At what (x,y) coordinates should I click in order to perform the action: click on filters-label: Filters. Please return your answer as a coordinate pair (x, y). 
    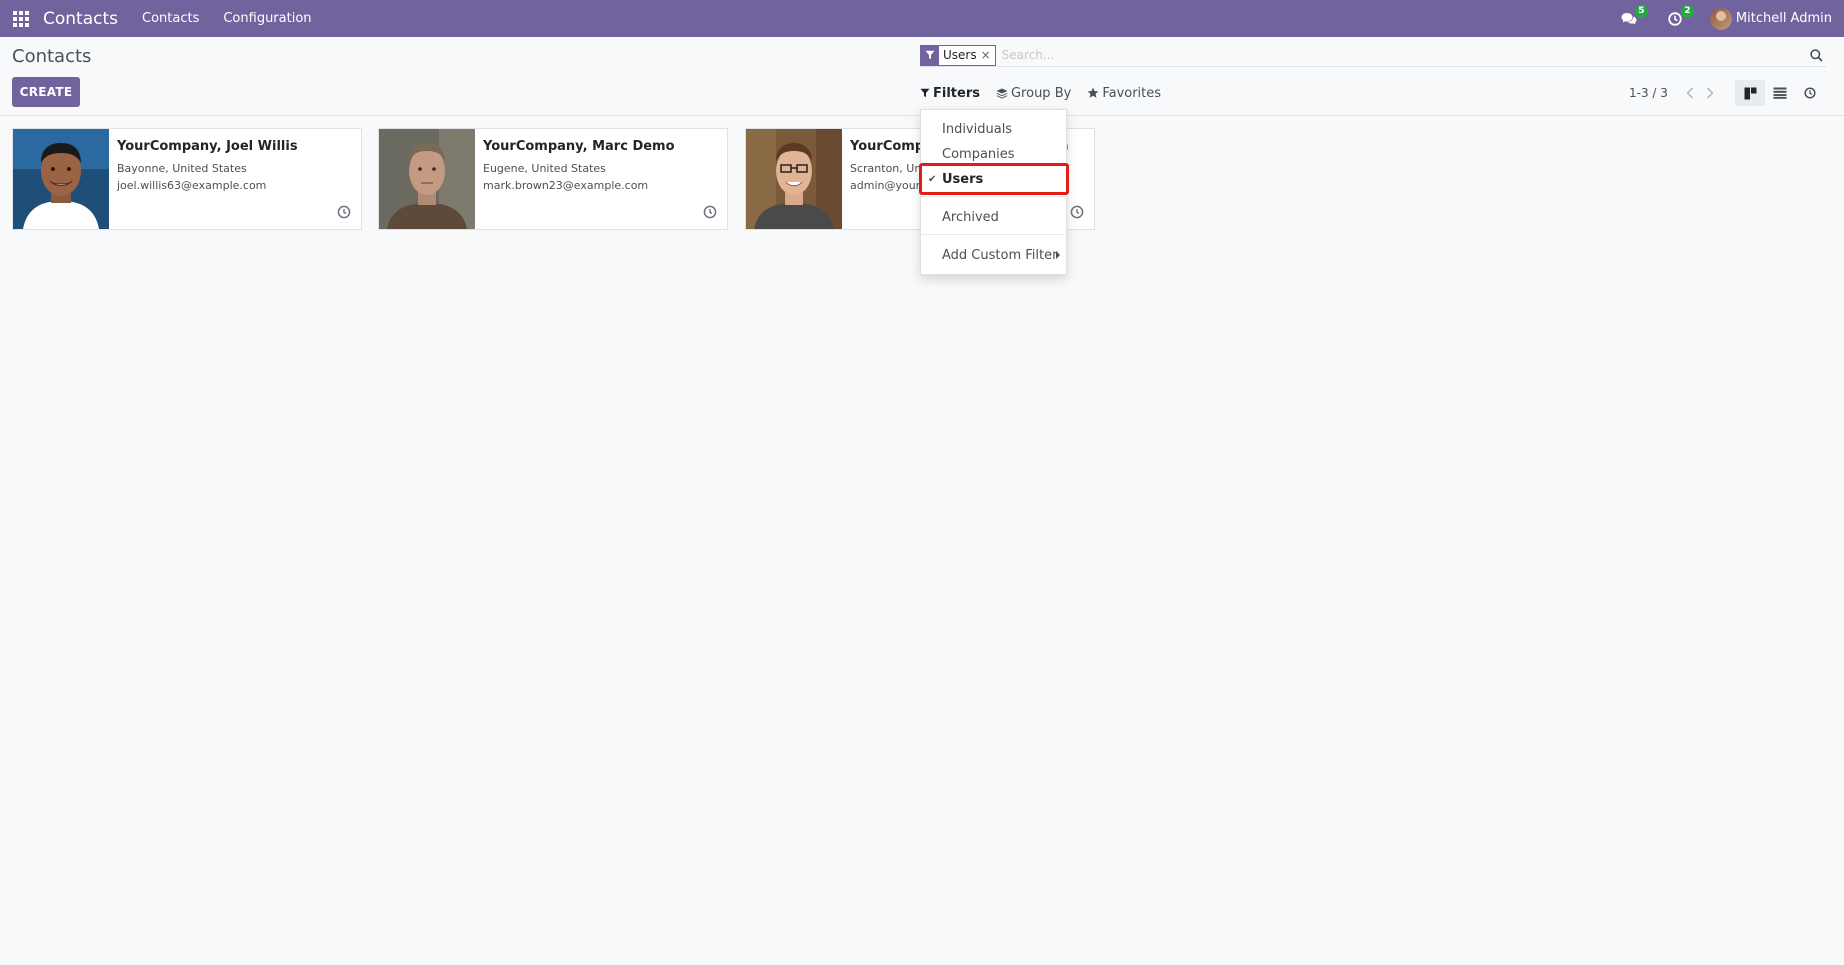
    Looking at the image, I should click on (956, 93).